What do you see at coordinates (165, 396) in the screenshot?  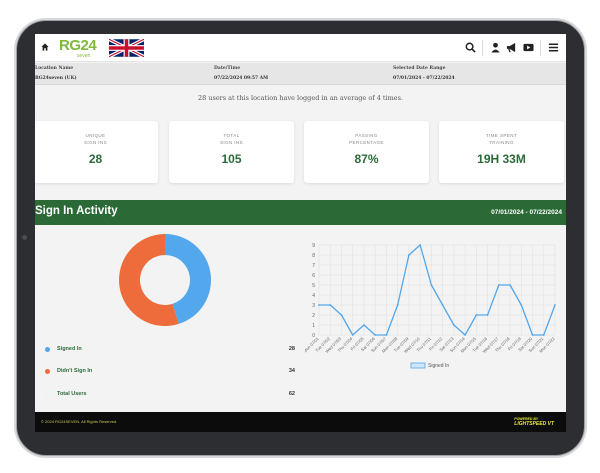 I see `legend-total-users: Total Users 62` at bounding box center [165, 396].